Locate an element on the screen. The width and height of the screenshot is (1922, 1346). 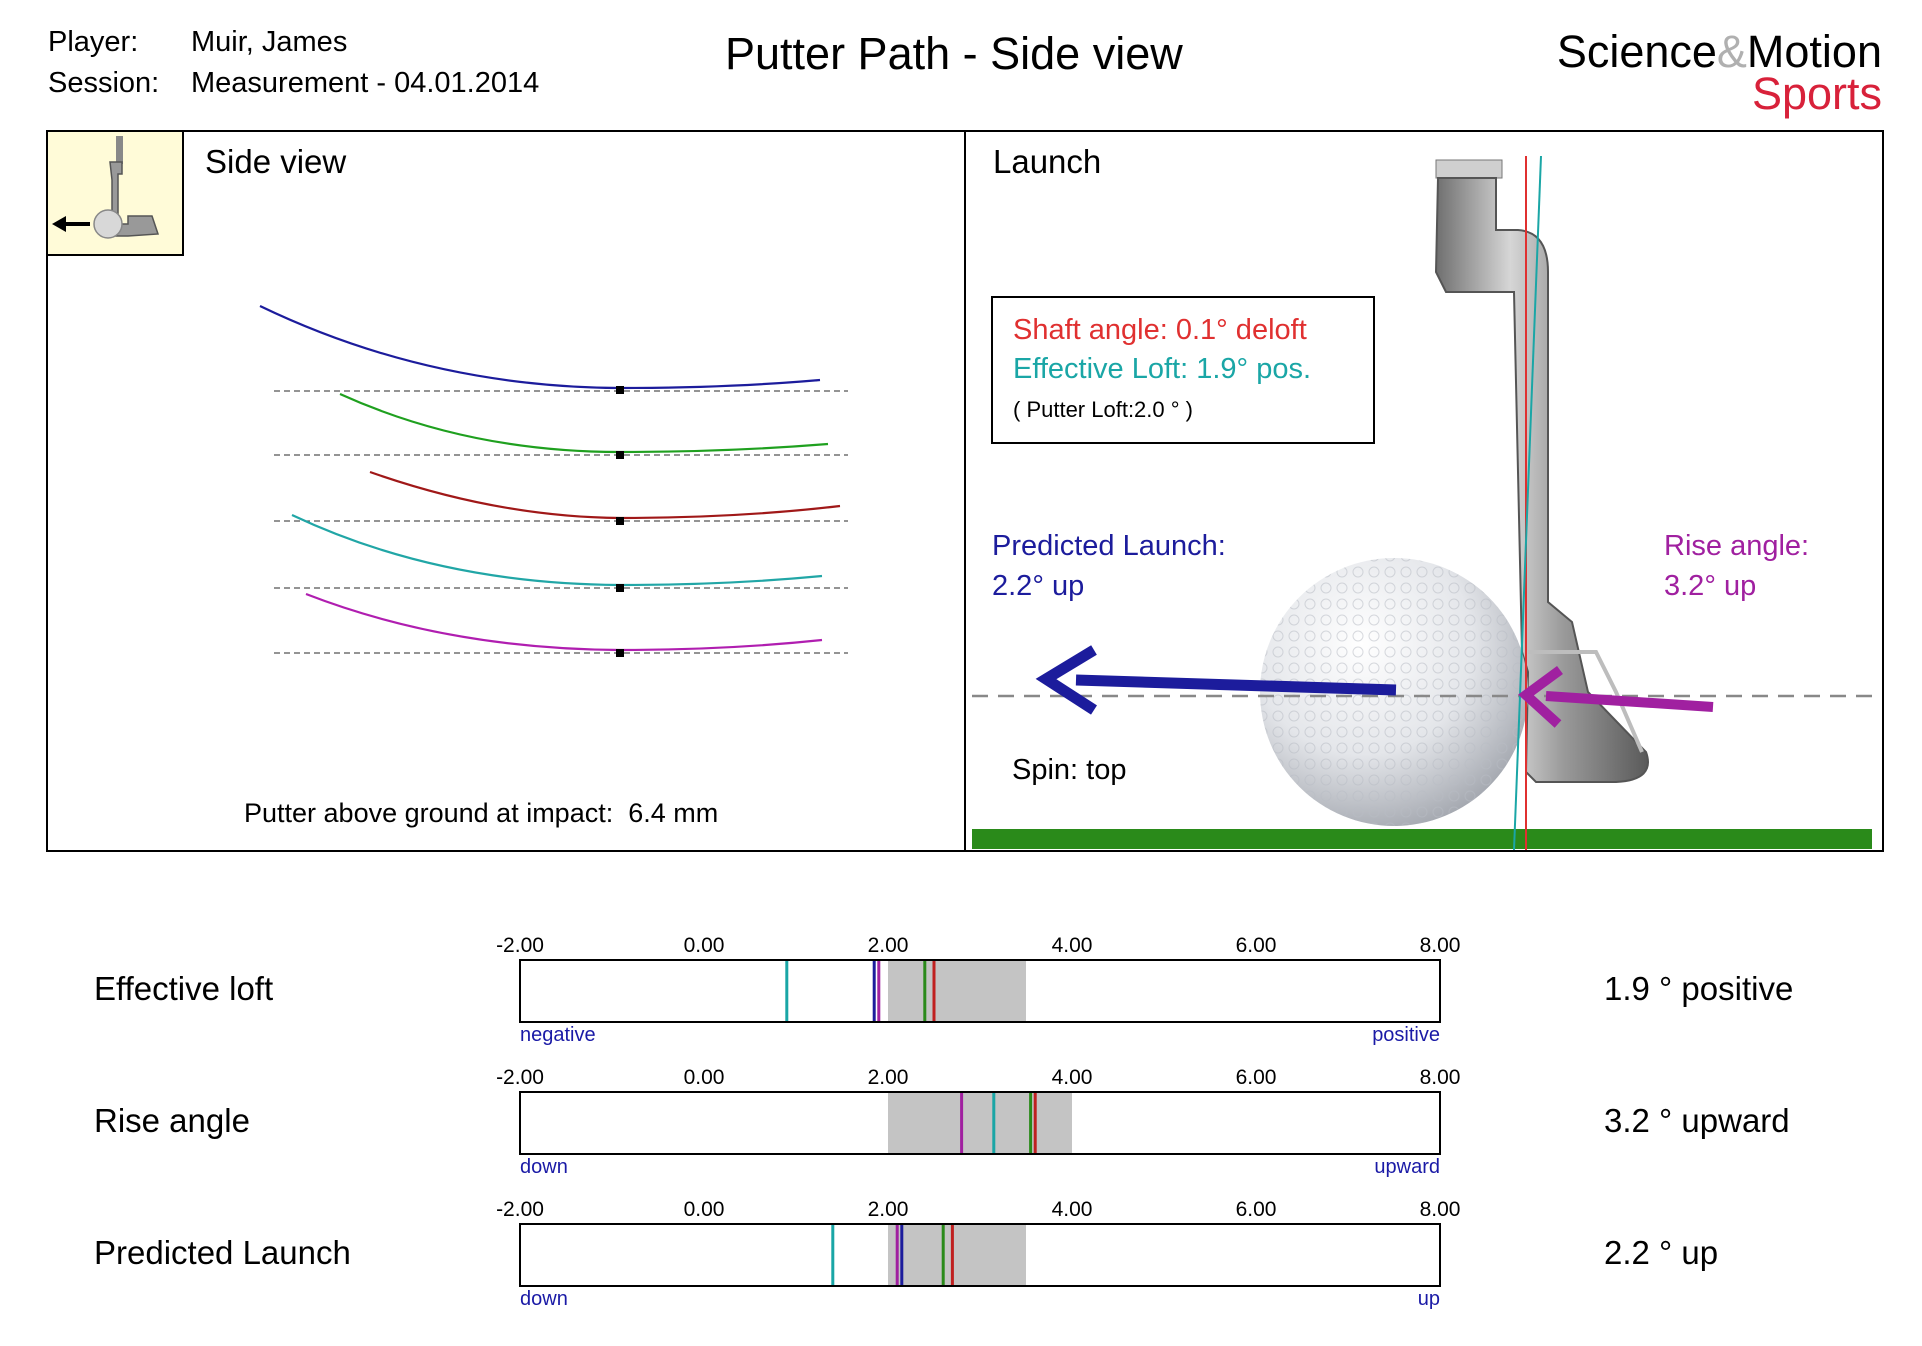
metric-title: Predicted Launch is located at coordinates (222, 1252).